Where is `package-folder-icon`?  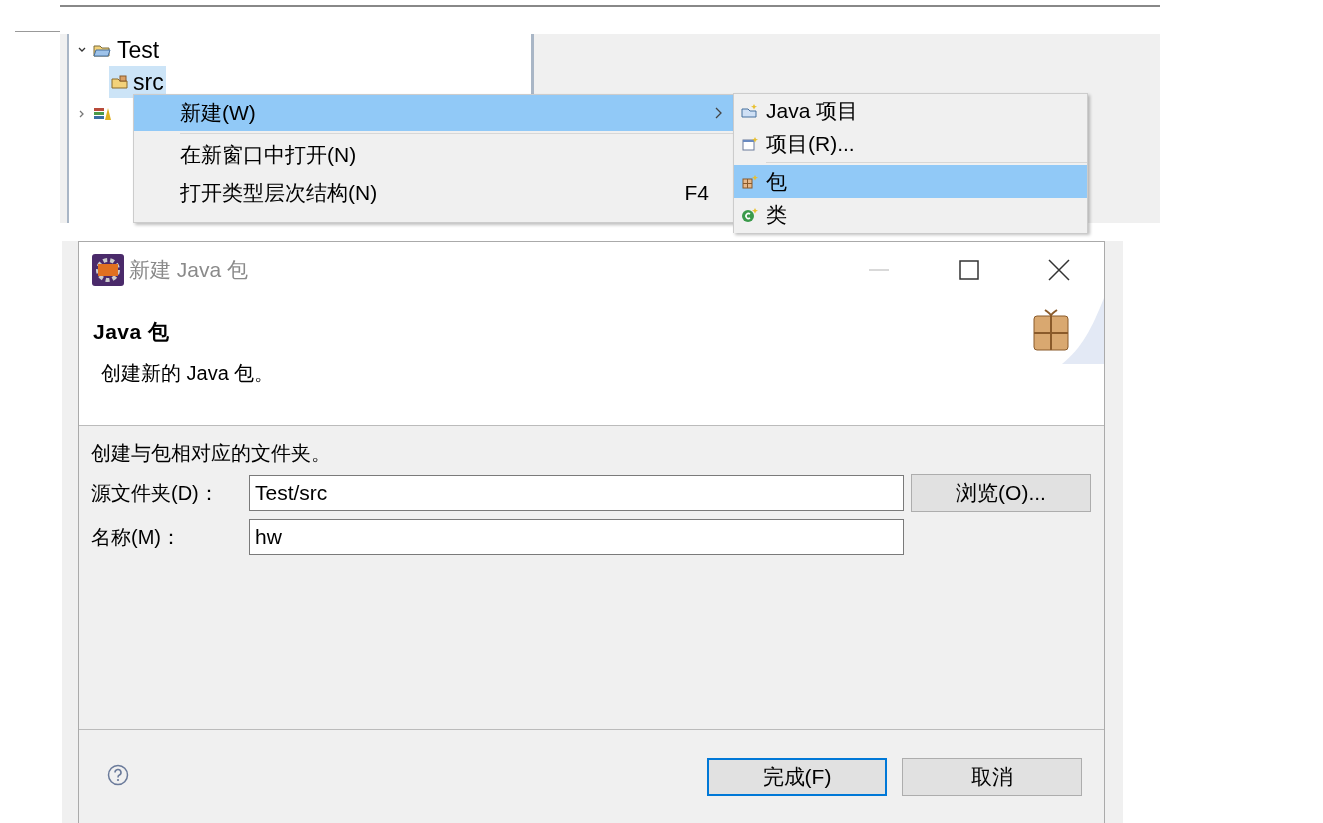 package-folder-icon is located at coordinates (120, 82).